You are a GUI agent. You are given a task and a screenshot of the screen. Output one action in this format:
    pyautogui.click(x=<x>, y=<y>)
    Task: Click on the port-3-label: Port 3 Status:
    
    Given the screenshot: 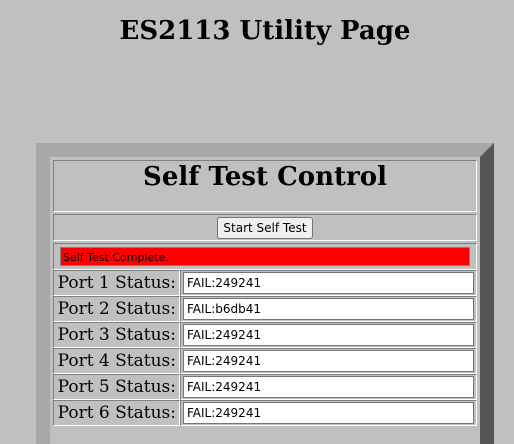 What is the action you would take?
    pyautogui.click(x=116, y=335)
    